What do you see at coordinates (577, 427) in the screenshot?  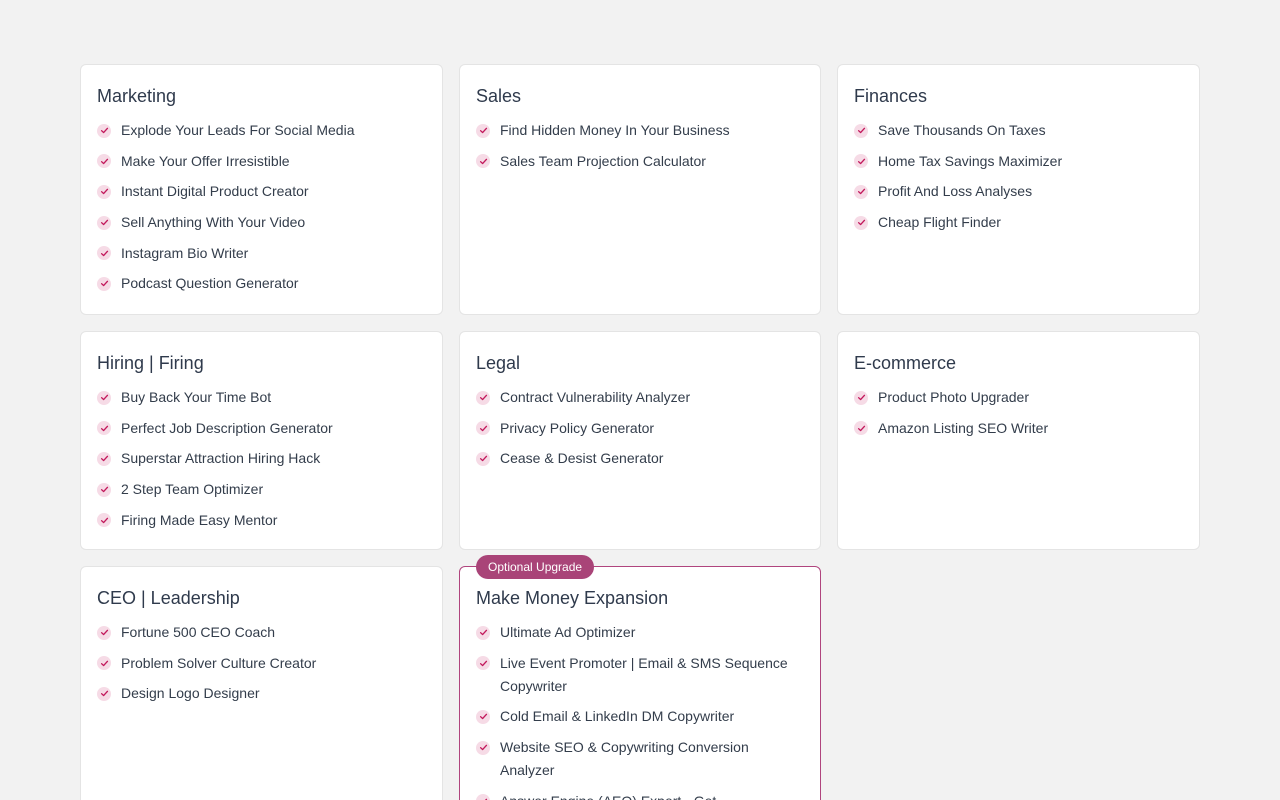 I see `list-item-label: Privacy Policy Generator` at bounding box center [577, 427].